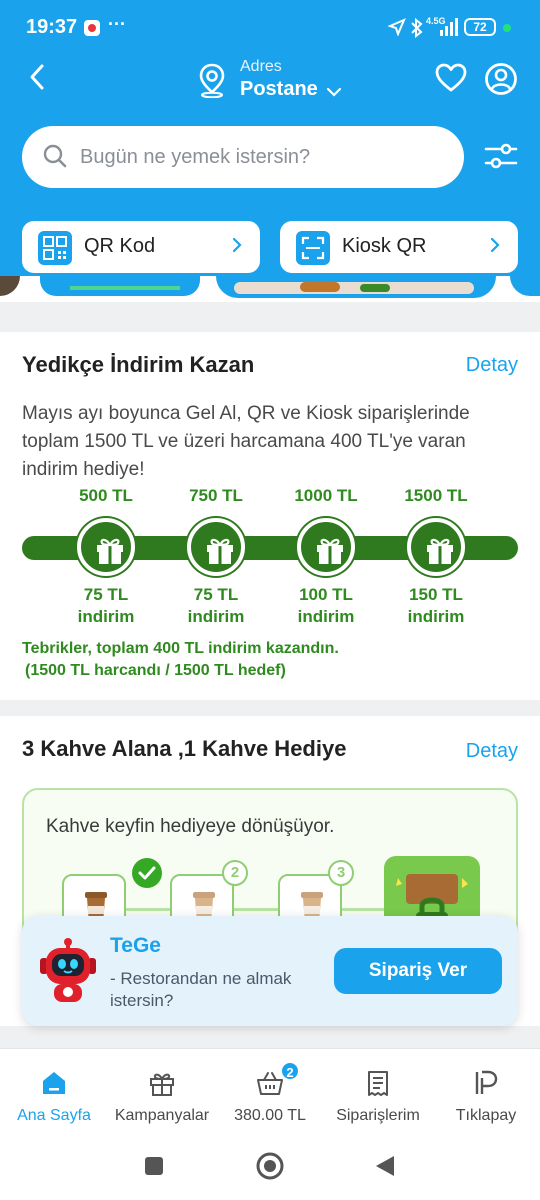 The width and height of the screenshot is (540, 1200). Describe the element at coordinates (451, 80) in the screenshot. I see `favorites-heart-icon` at that location.